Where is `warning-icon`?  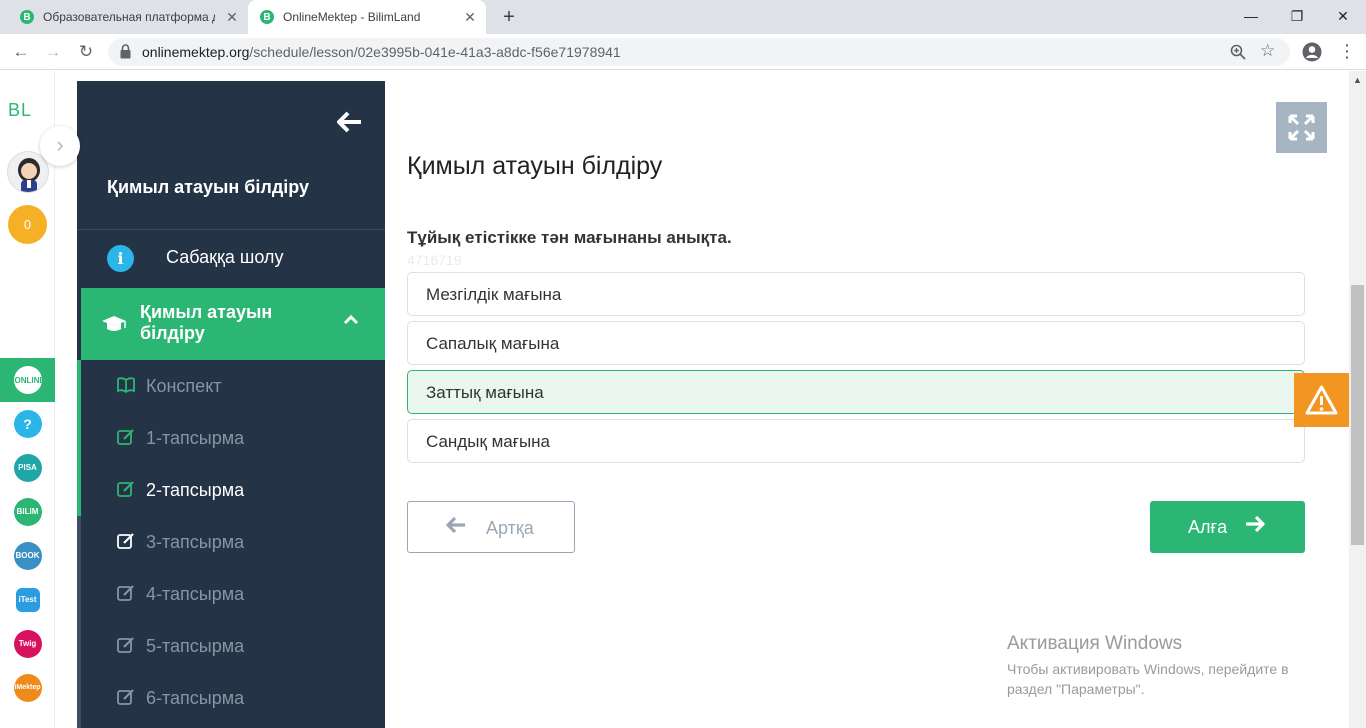
warning-icon is located at coordinates (1321, 400).